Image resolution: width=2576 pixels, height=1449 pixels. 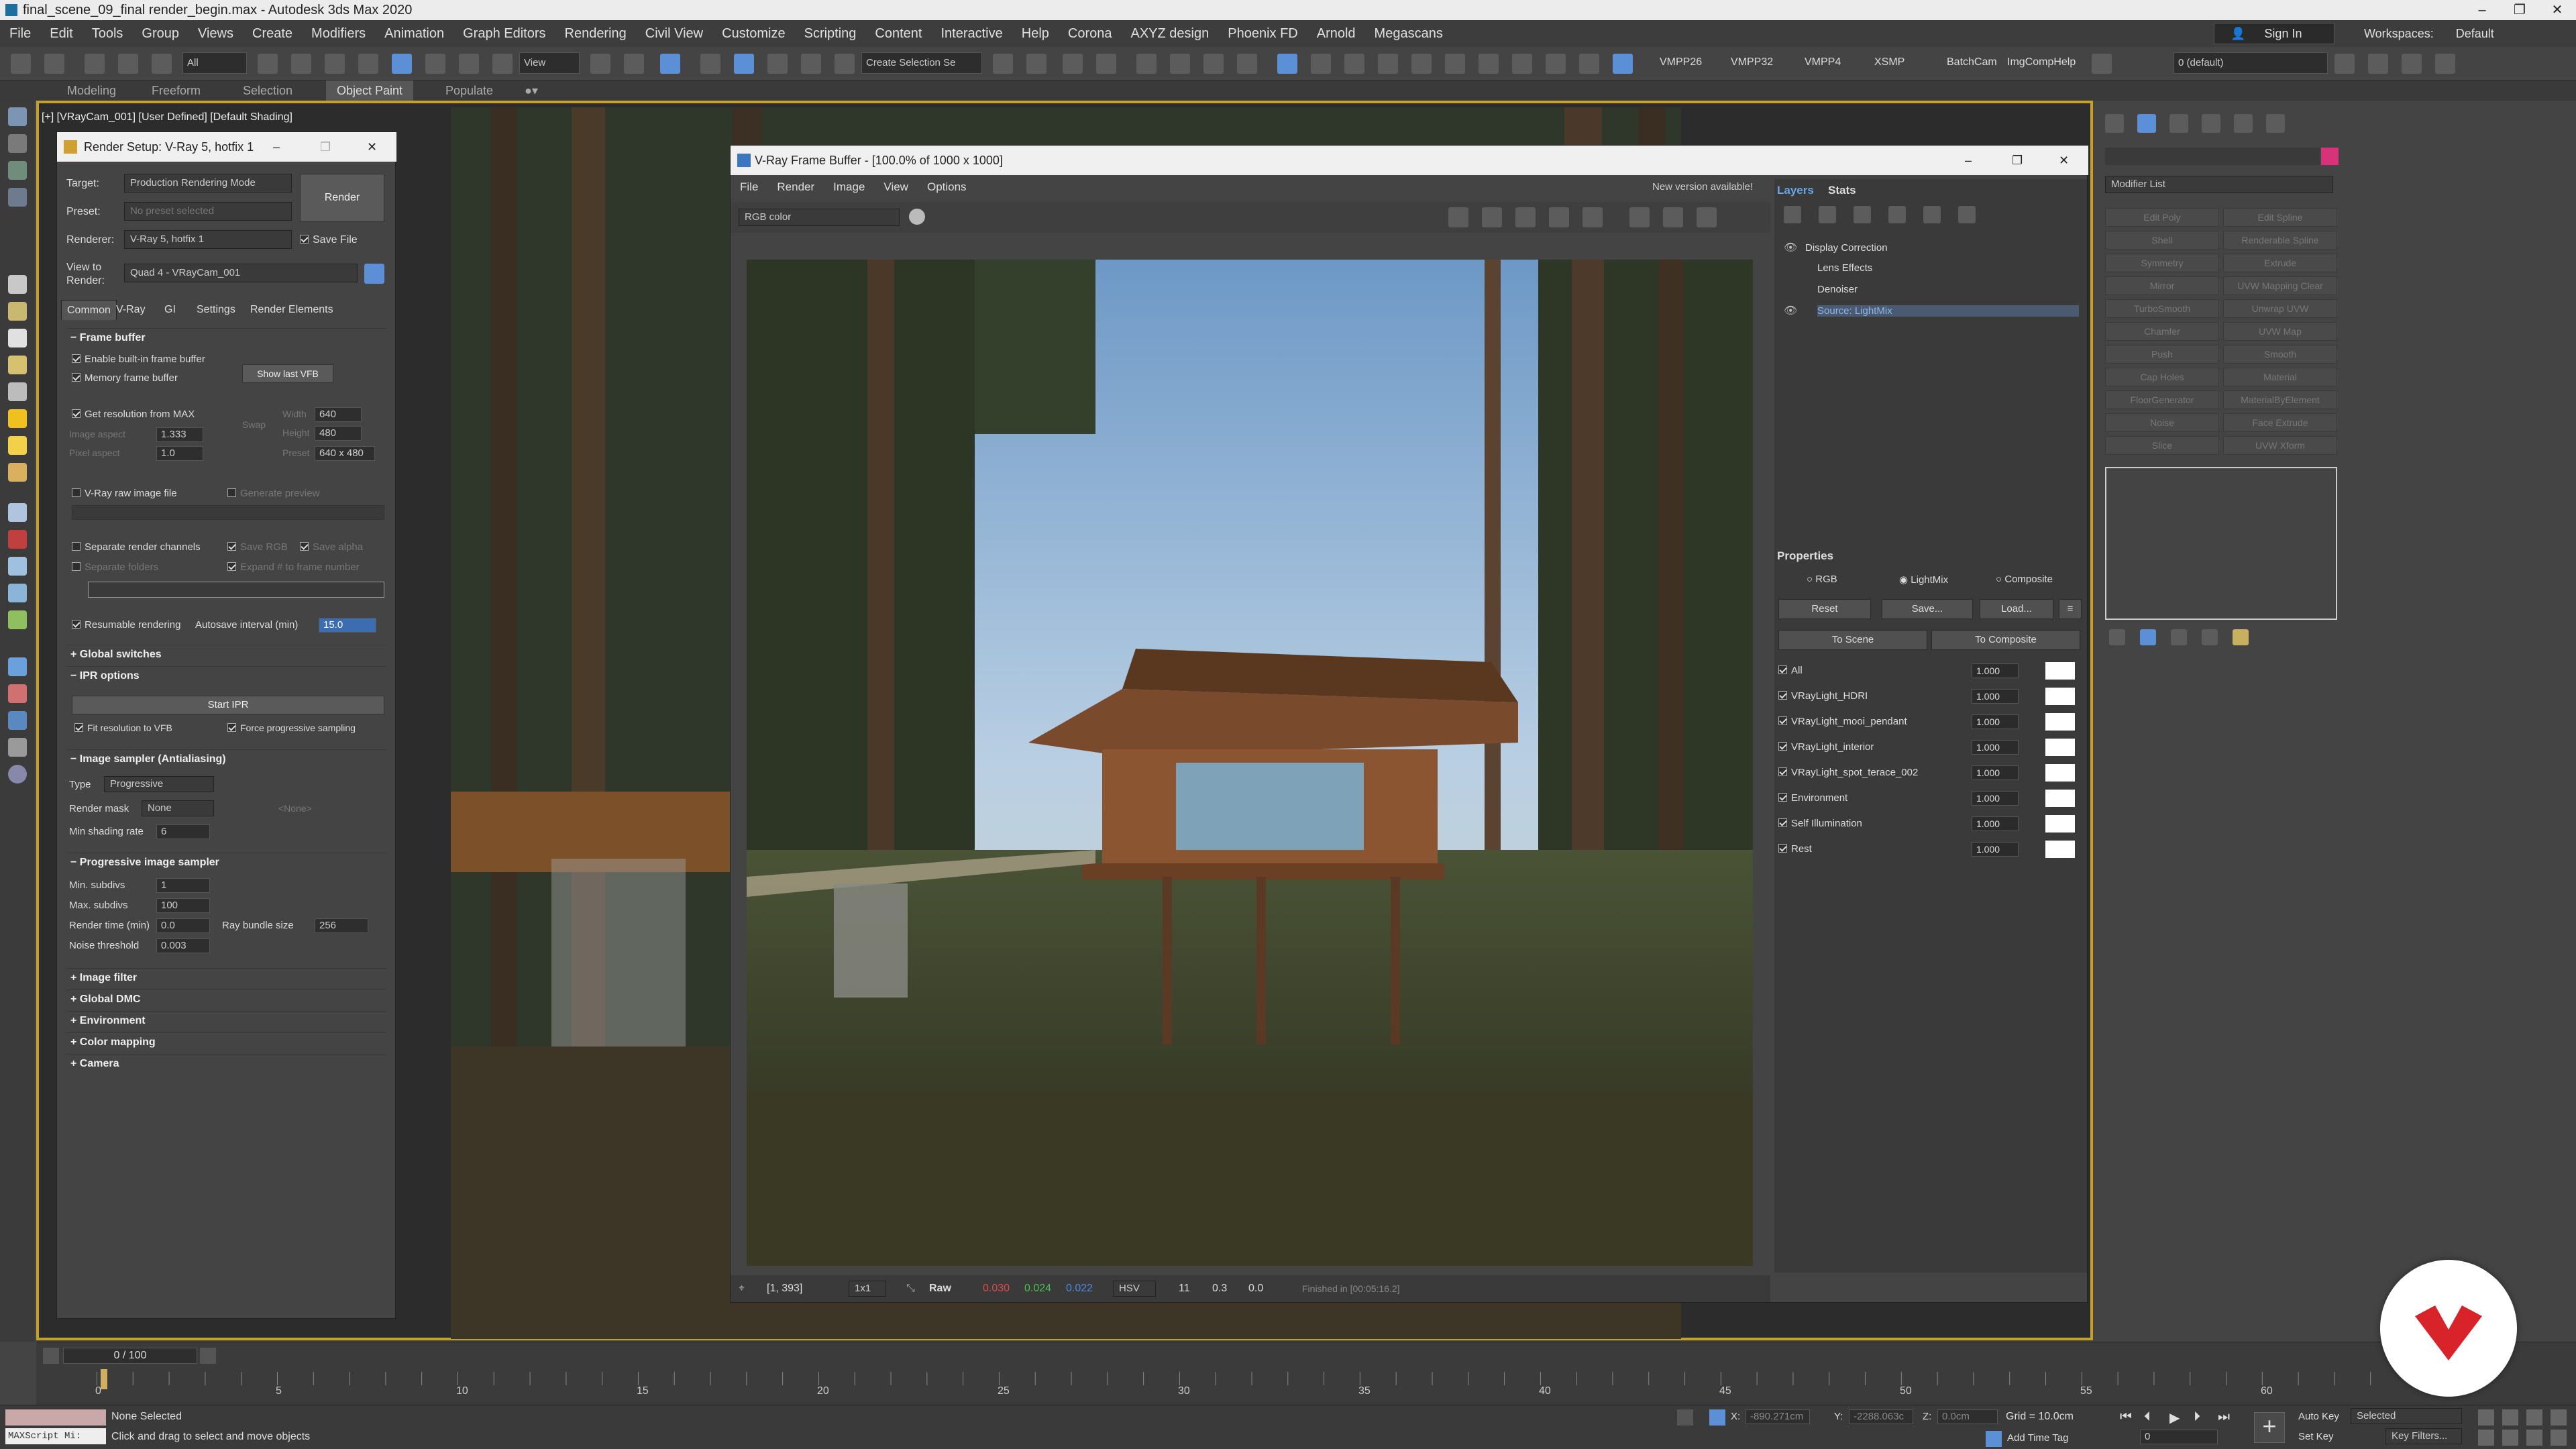 I want to click on memory-fb-checkbox: Memory frame buffer, so click(x=125, y=378).